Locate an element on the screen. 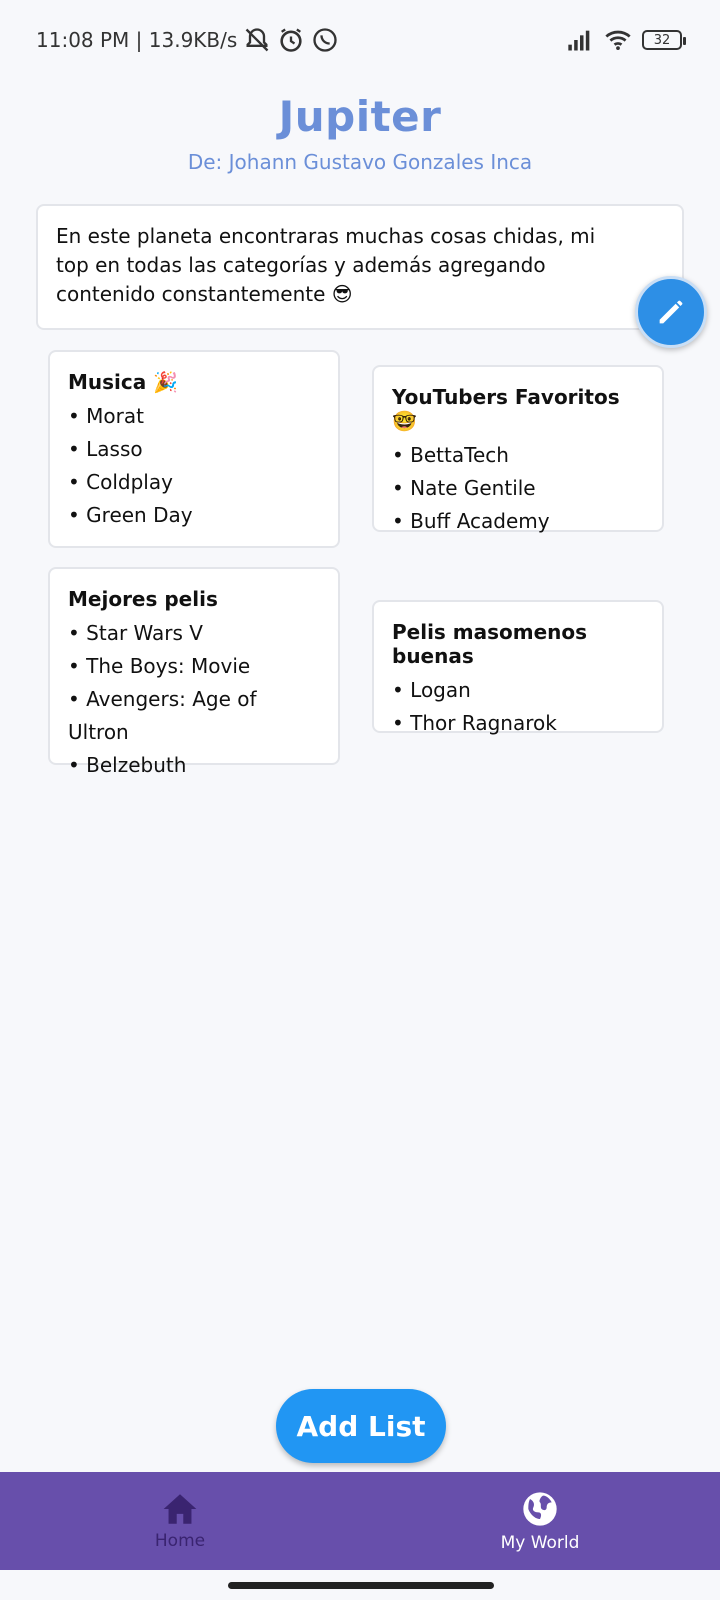 The width and height of the screenshot is (720, 1600). status-right: 32 is located at coordinates (626, 40).